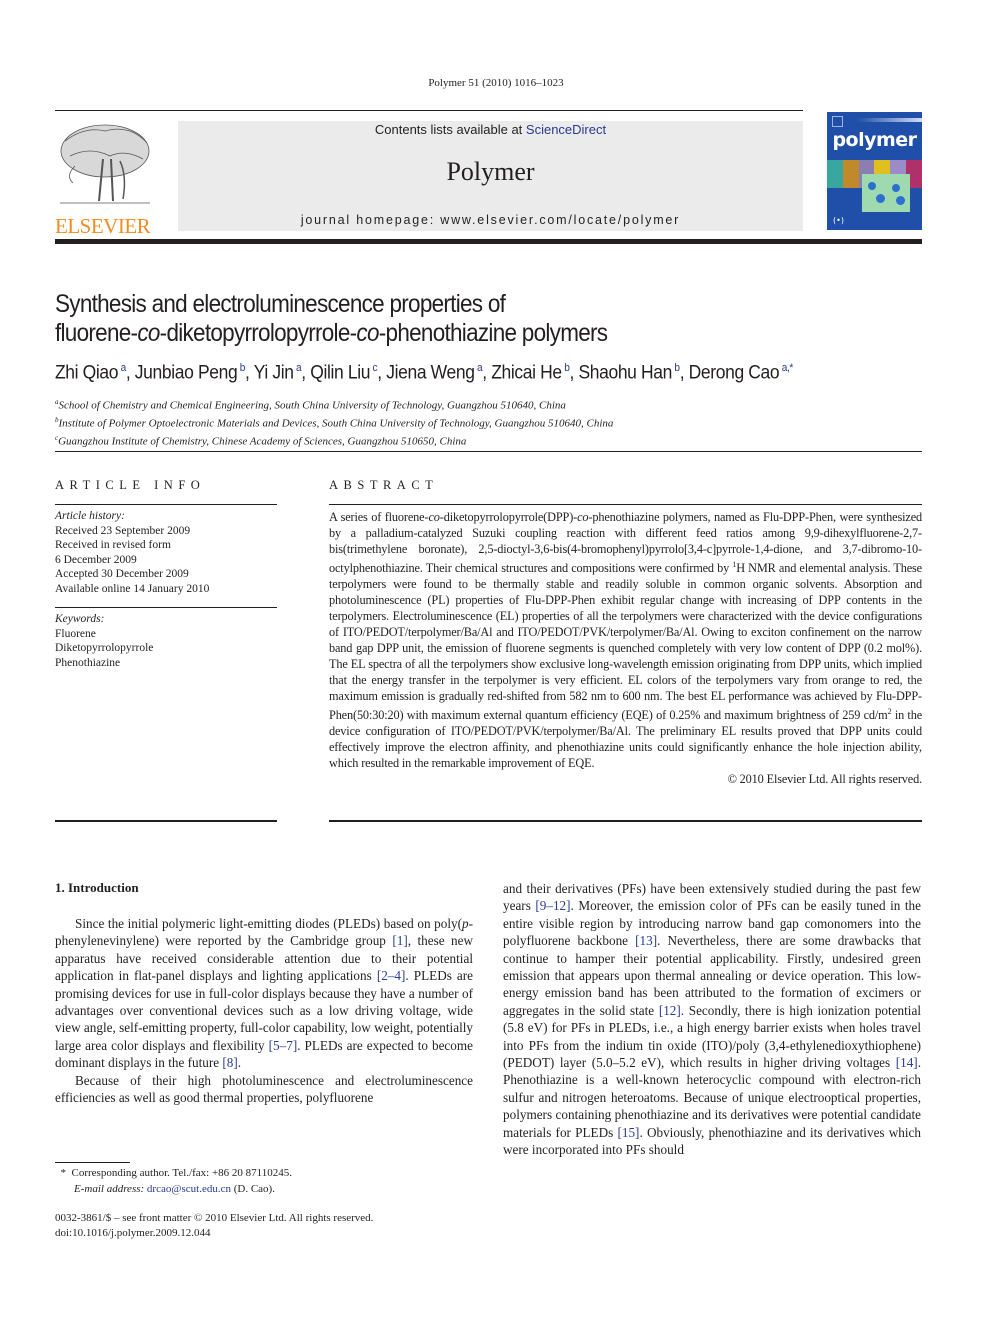 The width and height of the screenshot is (992, 1323). What do you see at coordinates (430, 373) in the screenshot?
I see `author-name: Jiena Weng` at bounding box center [430, 373].